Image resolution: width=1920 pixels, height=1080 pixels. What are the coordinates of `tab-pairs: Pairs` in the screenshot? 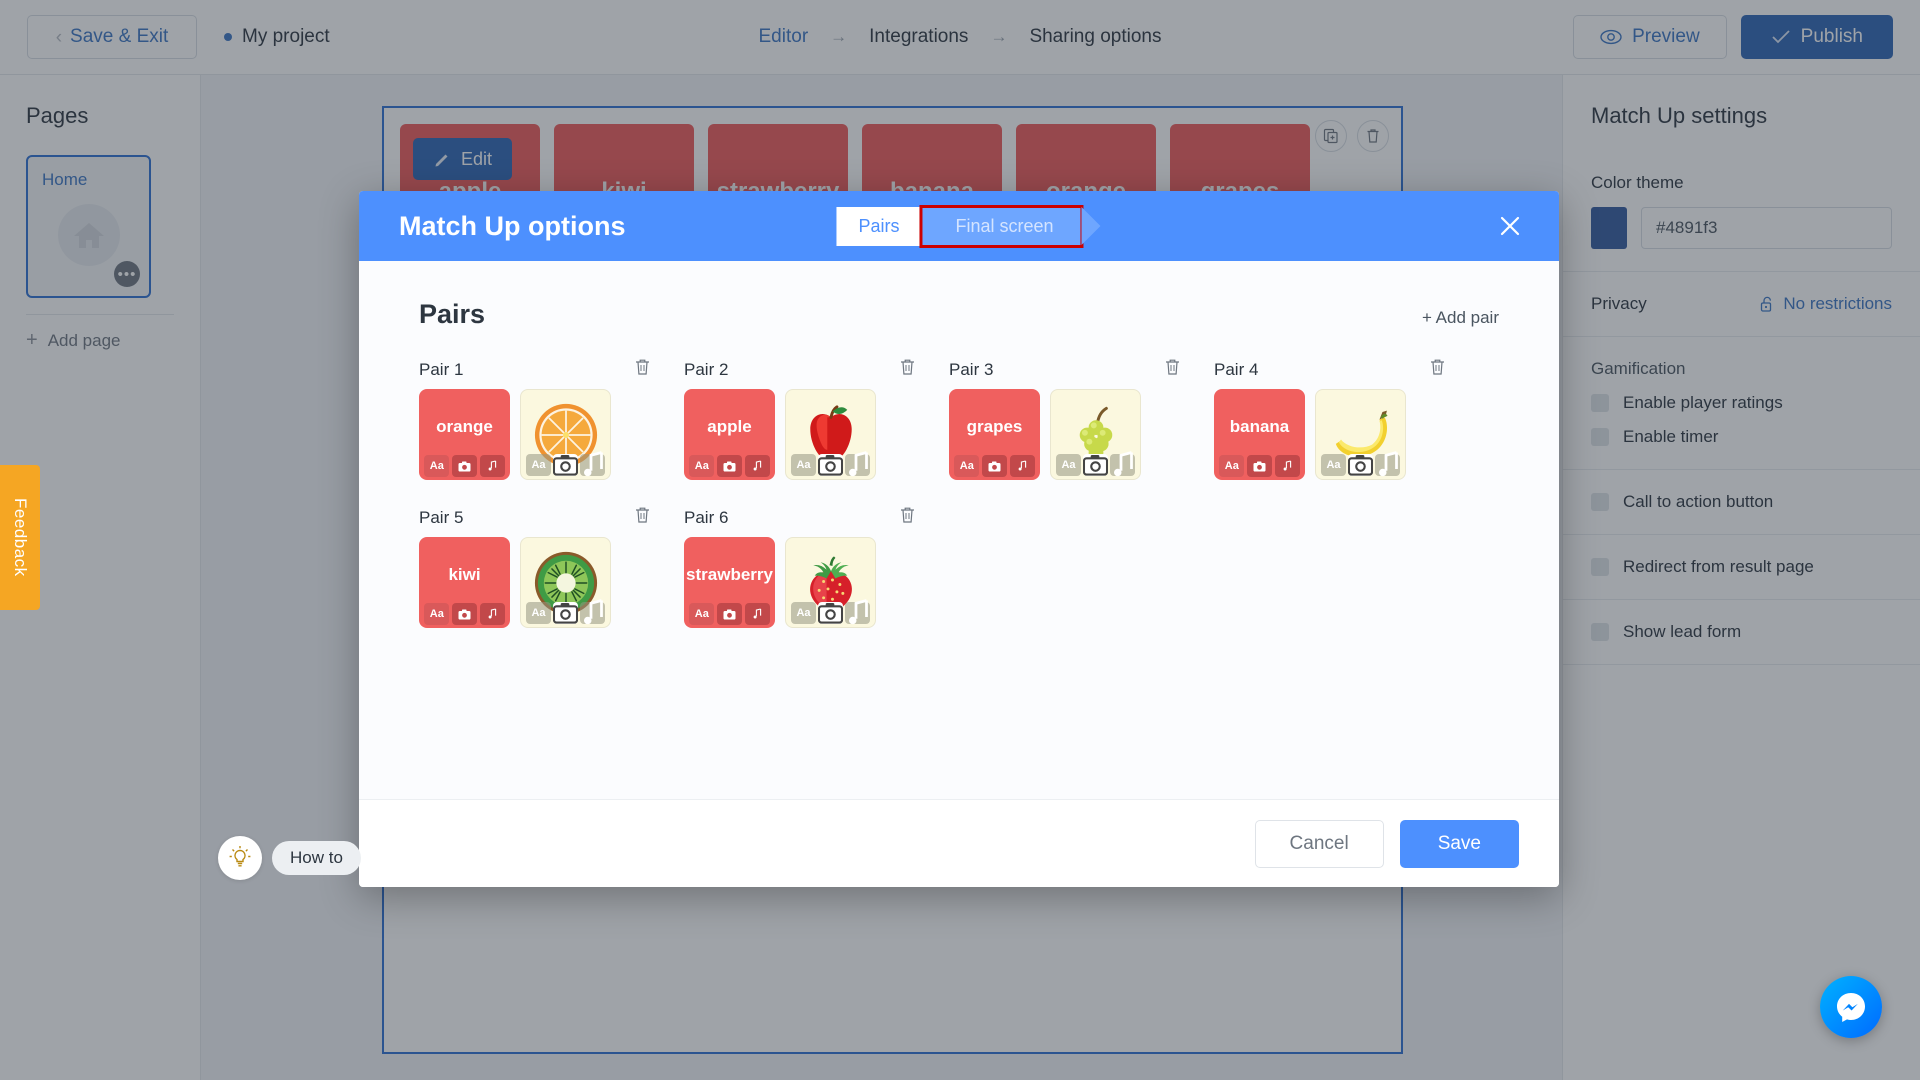 It's located at (888, 226).